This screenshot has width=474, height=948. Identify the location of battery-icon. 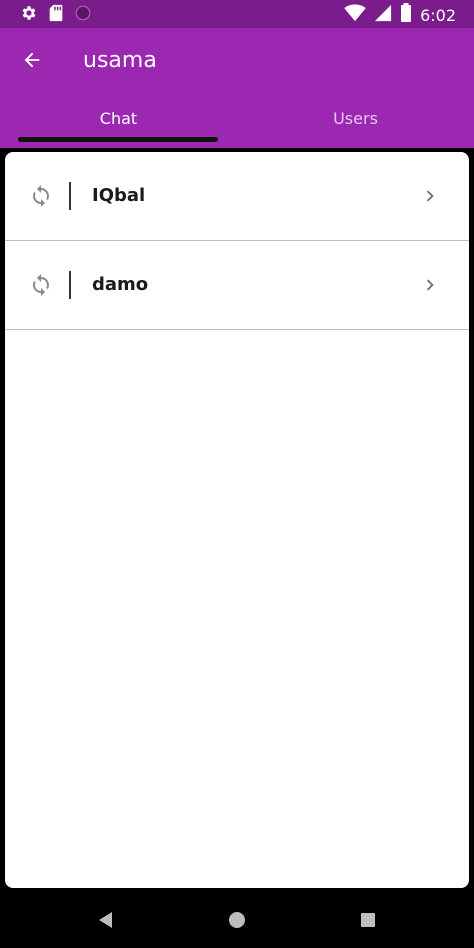
(406, 15).